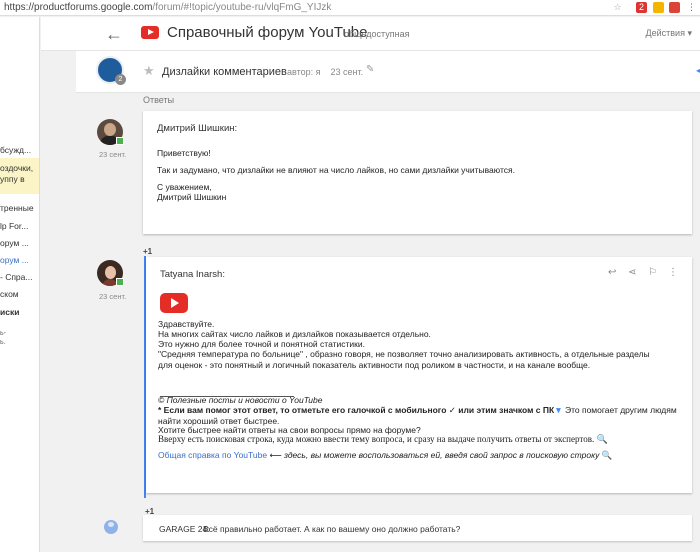 This screenshot has width=700, height=552. What do you see at coordinates (658, 7) in the screenshot?
I see `bookmark-extension-icon` at bounding box center [658, 7].